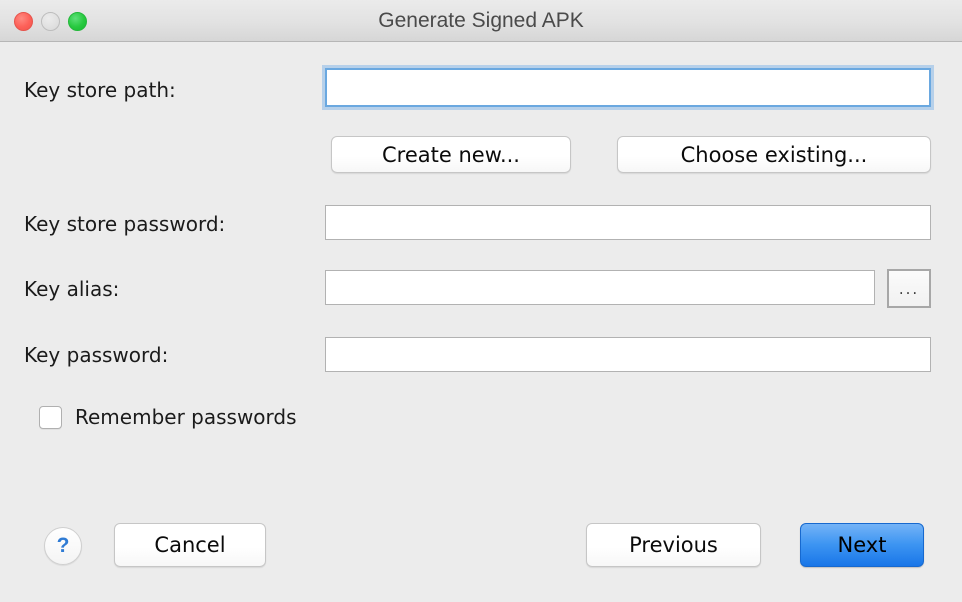 The image size is (962, 602). I want to click on title-bar: Generate Signed APK, so click(481, 21).